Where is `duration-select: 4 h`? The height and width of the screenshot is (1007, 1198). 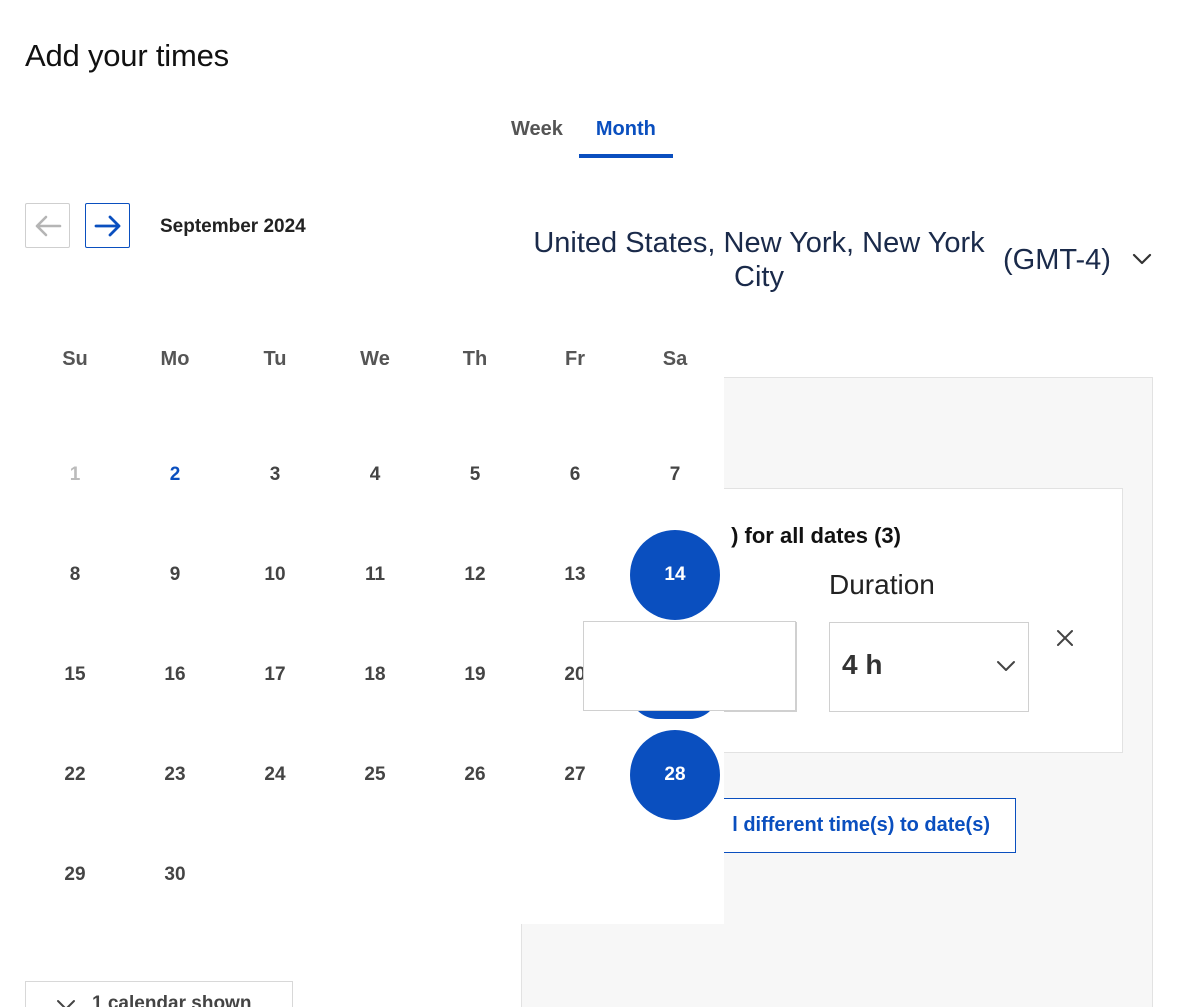
duration-select: 4 h is located at coordinates (929, 667).